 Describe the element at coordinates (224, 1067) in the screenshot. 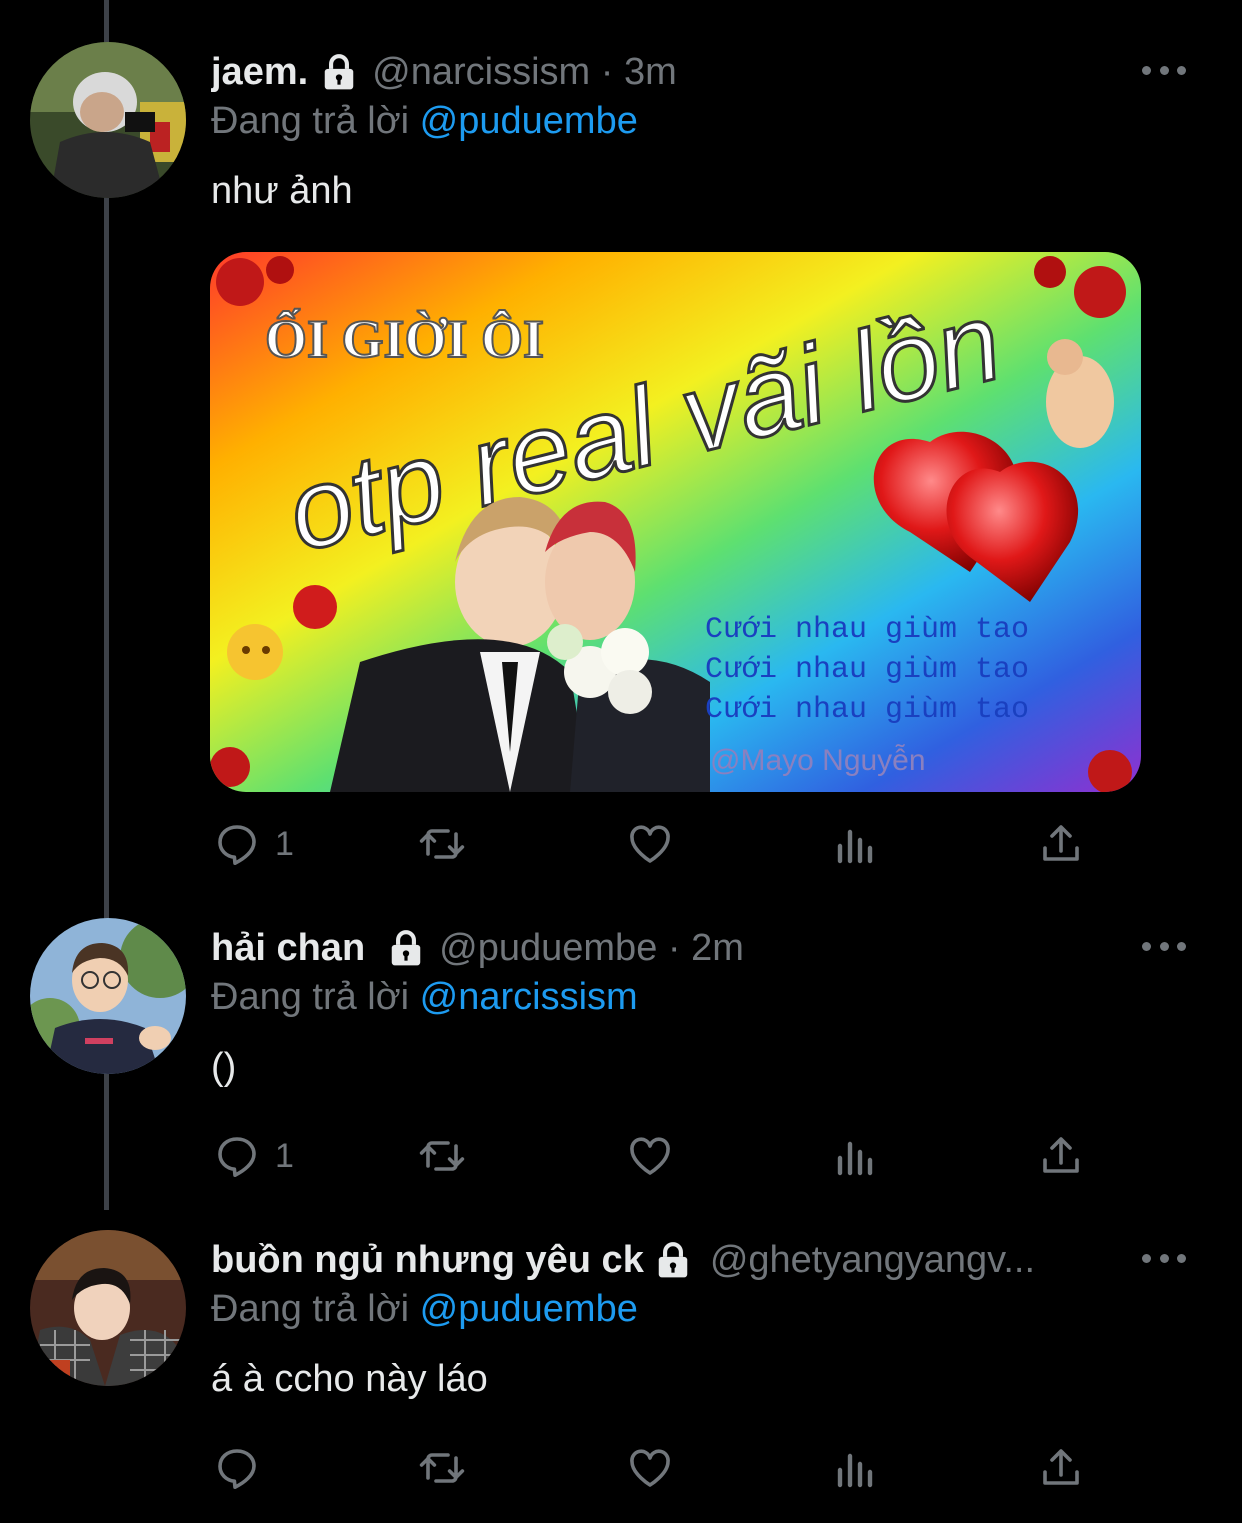

I see `tweet-text: ()` at that location.